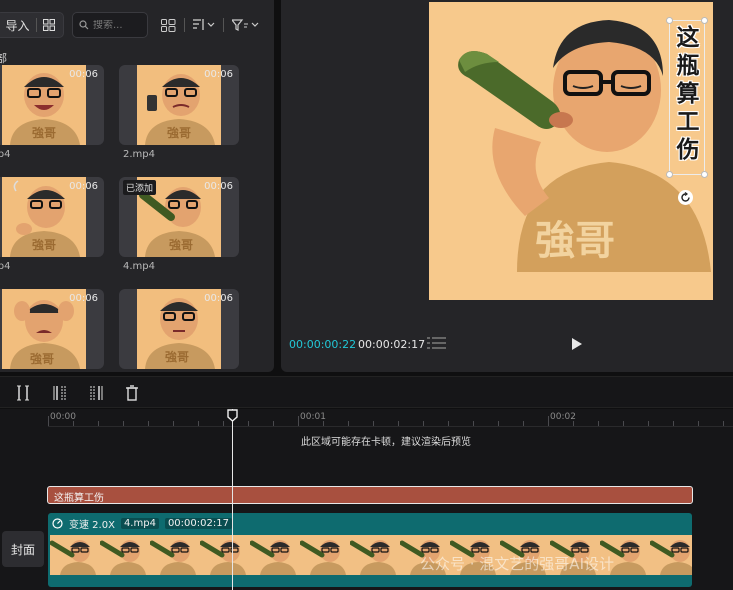 Image resolution: width=733 pixels, height=590 pixels. Describe the element at coordinates (36, 25) in the screenshot. I see `separator` at that location.